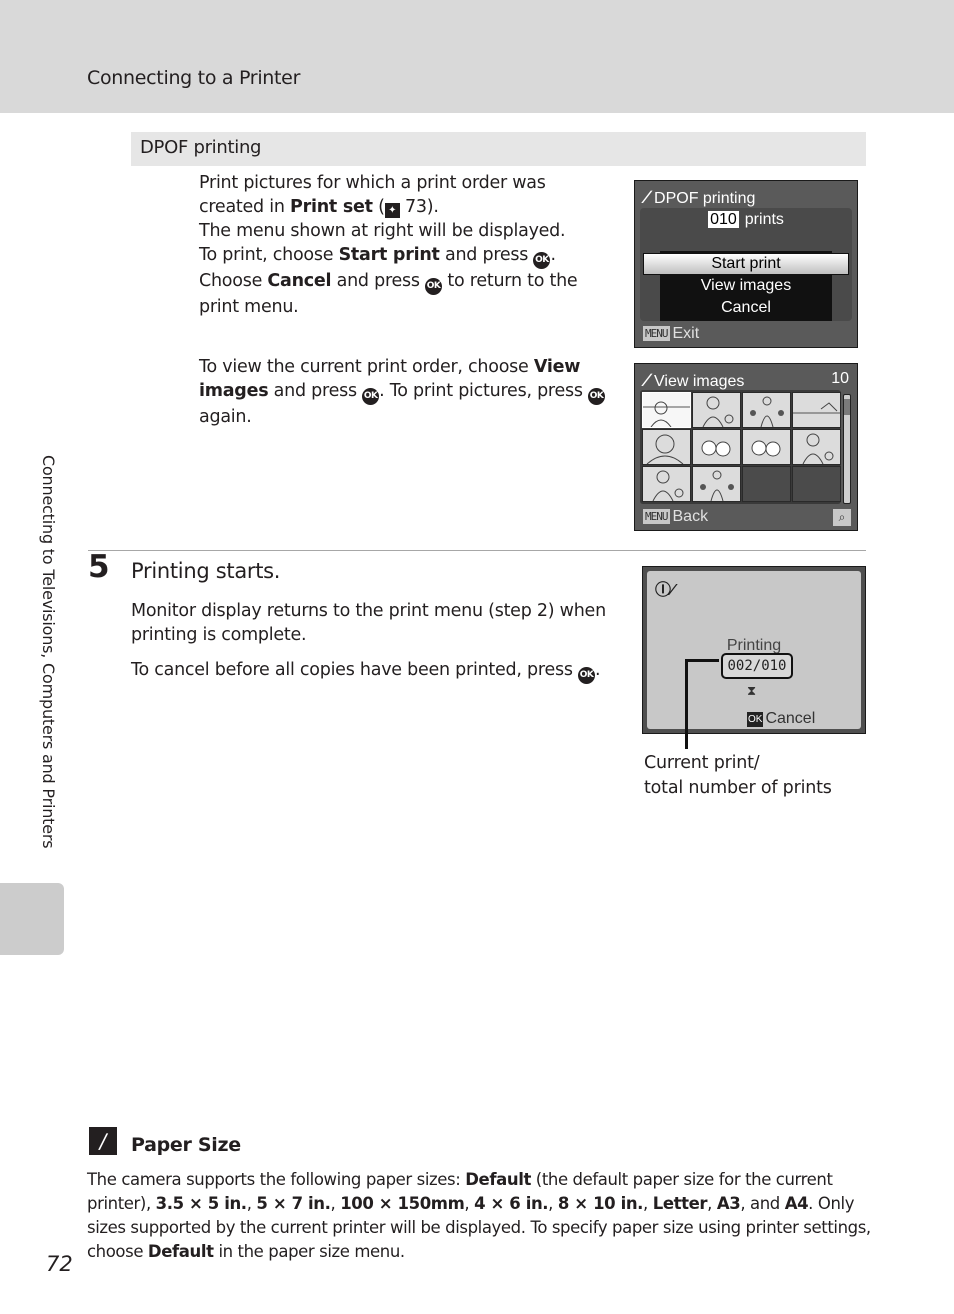  Describe the element at coordinates (664, 590) in the screenshot. I see `warning-pictbridge-icons: Ⓘ∕` at that location.